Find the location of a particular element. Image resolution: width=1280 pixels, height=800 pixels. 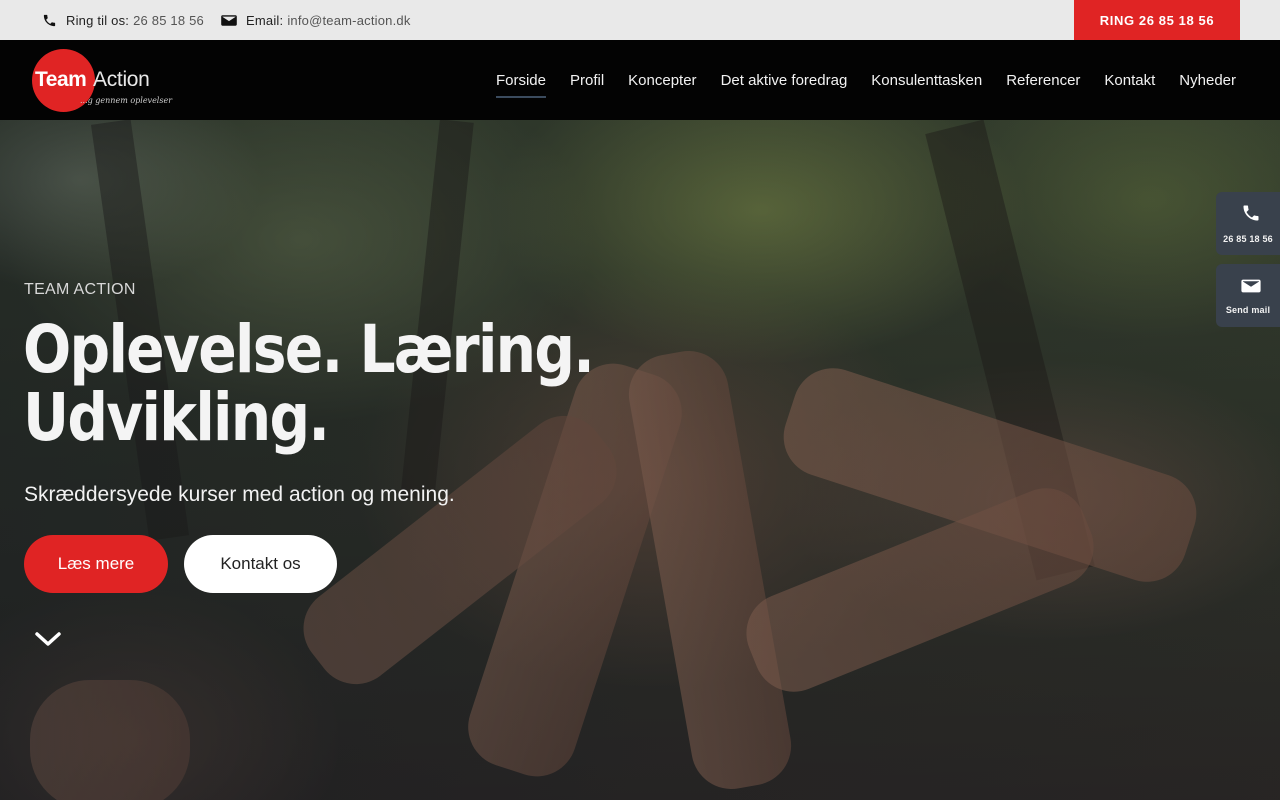

logo: Team Action ...g gennem oplevelser is located at coordinates (102, 80).